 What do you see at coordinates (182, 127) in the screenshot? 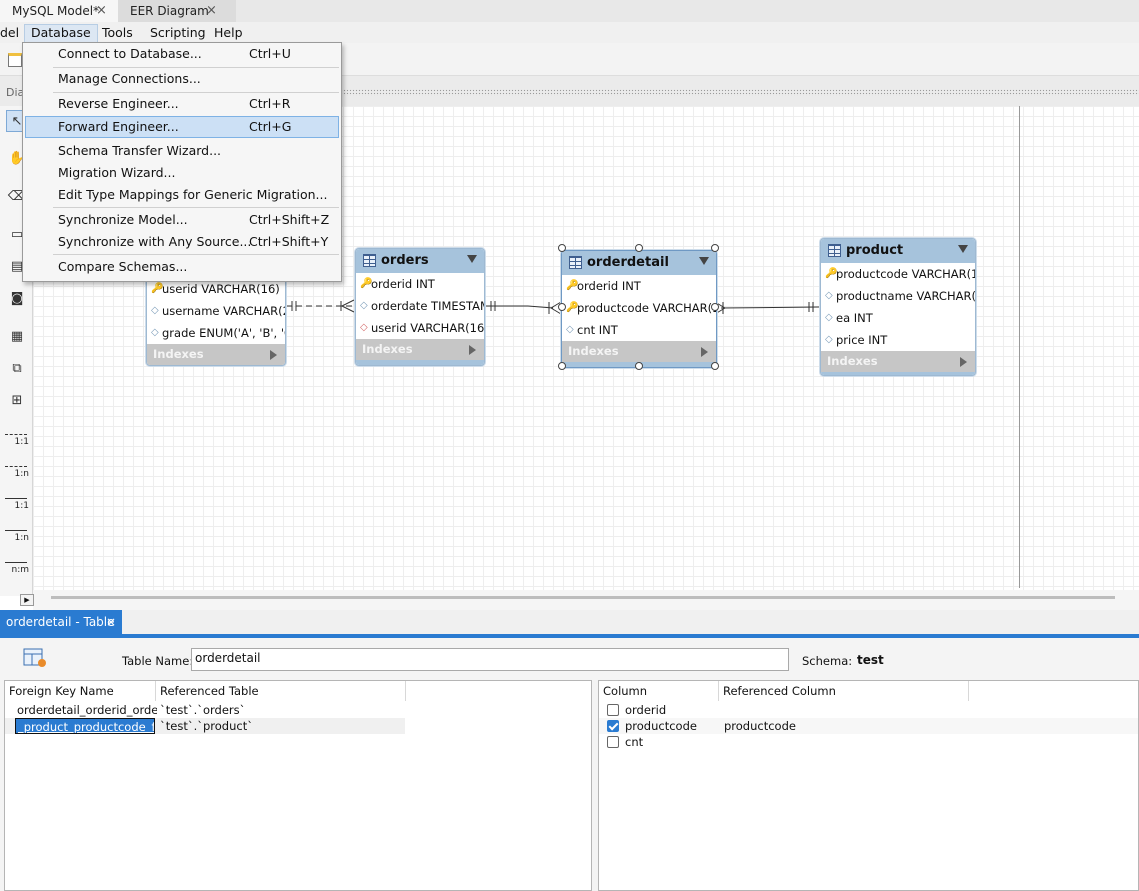
I see `menu-forward-engineer: Forward Engineer... Ctrl+G` at bounding box center [182, 127].